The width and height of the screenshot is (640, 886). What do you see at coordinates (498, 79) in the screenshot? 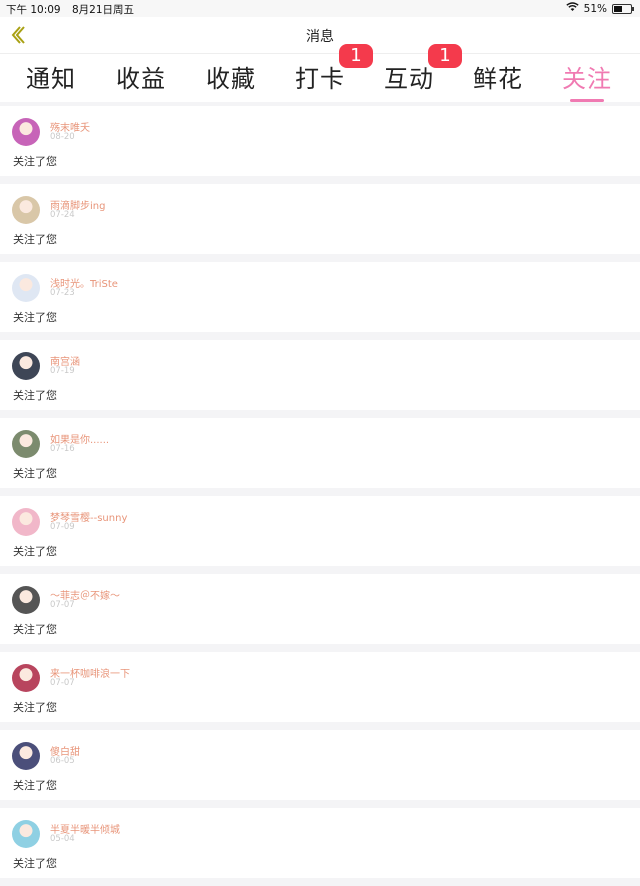
I see `tab-label: 鲜花` at bounding box center [498, 79].